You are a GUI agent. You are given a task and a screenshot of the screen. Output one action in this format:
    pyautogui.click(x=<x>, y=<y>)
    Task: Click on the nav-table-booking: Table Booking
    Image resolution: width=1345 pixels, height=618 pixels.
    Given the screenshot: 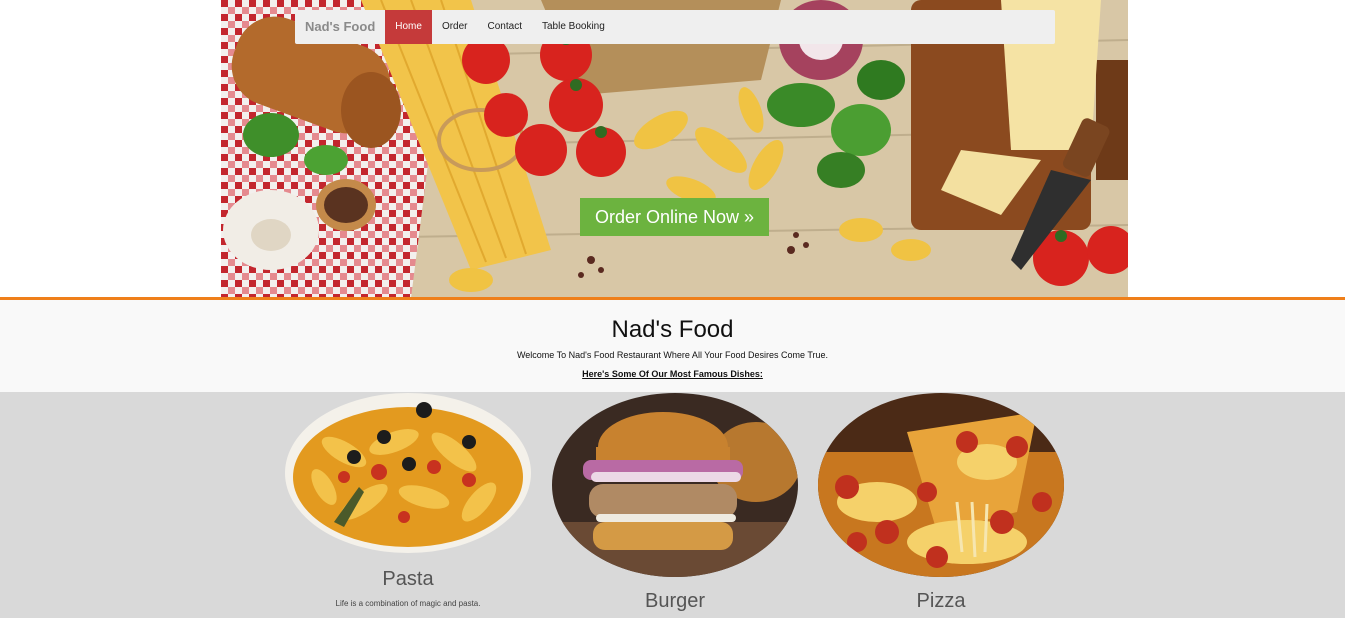 What is the action you would take?
    pyautogui.click(x=573, y=27)
    